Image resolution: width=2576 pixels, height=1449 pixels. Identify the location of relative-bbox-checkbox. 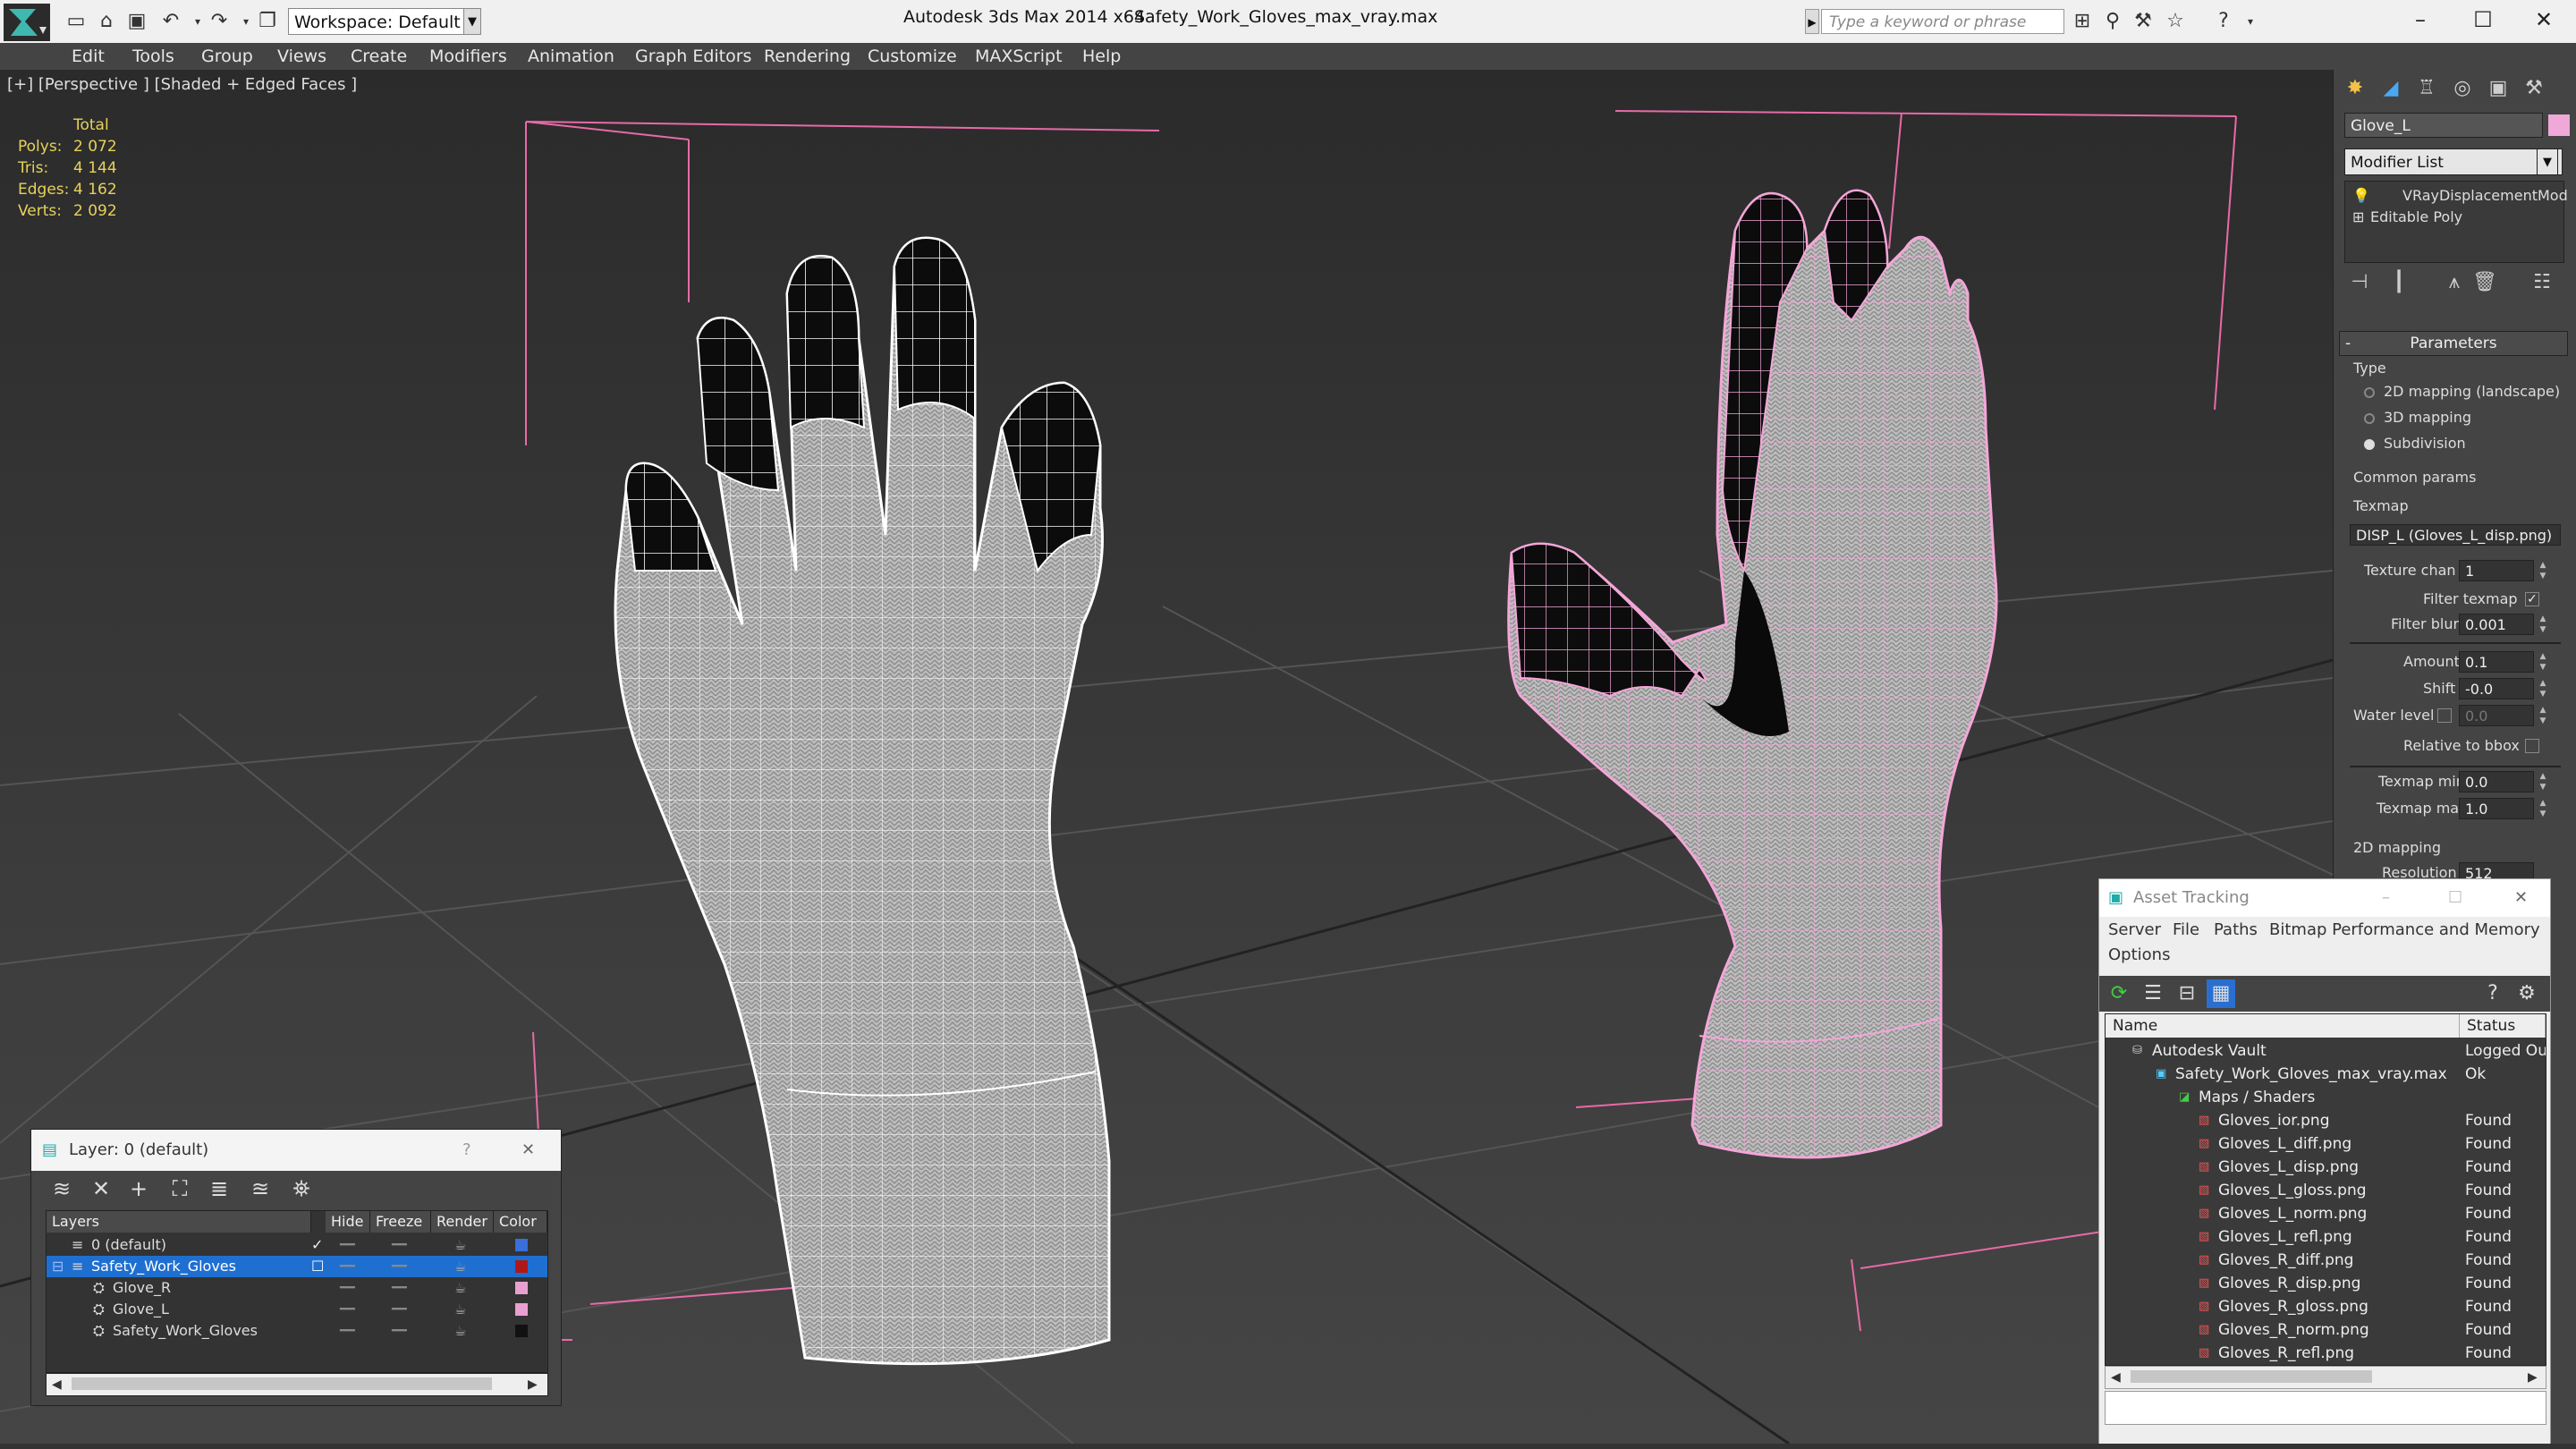
(2532, 746).